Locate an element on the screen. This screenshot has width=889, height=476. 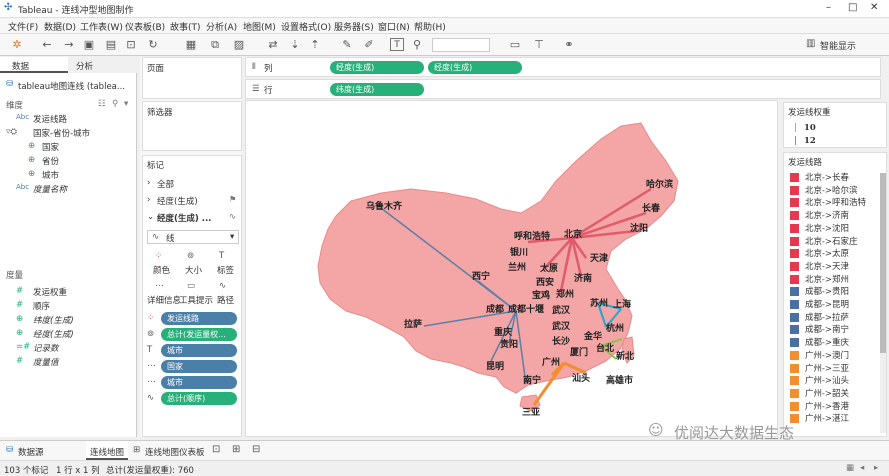
legend-item: 北京->沈阳 is located at coordinates (819, 228).